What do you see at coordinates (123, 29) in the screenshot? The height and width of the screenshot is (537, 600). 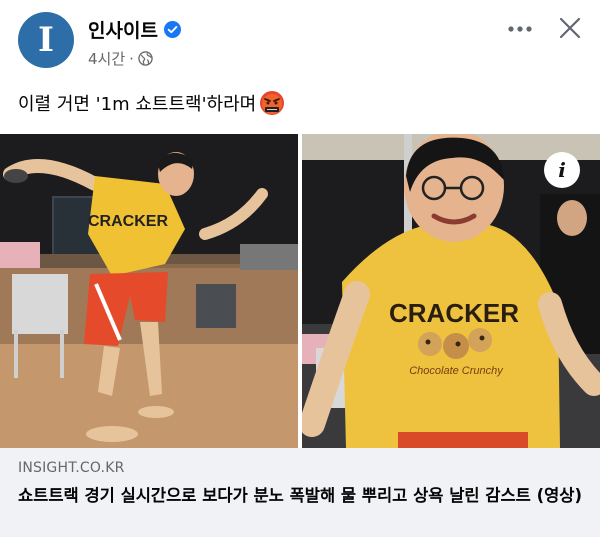 I see `page-name: 인사이트` at bounding box center [123, 29].